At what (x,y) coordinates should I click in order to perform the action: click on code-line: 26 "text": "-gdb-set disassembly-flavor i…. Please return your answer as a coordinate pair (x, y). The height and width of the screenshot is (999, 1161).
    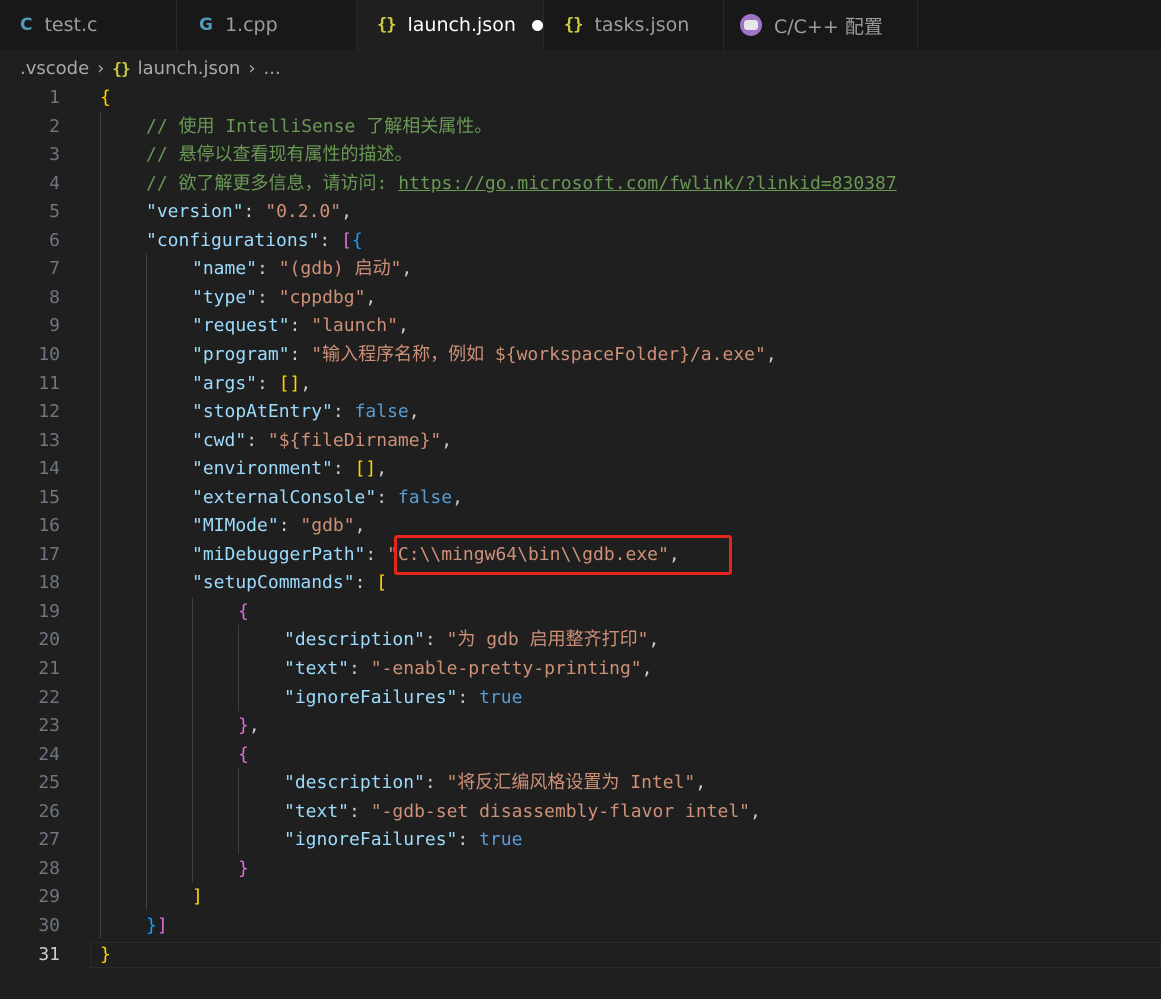
    Looking at the image, I should click on (399, 811).